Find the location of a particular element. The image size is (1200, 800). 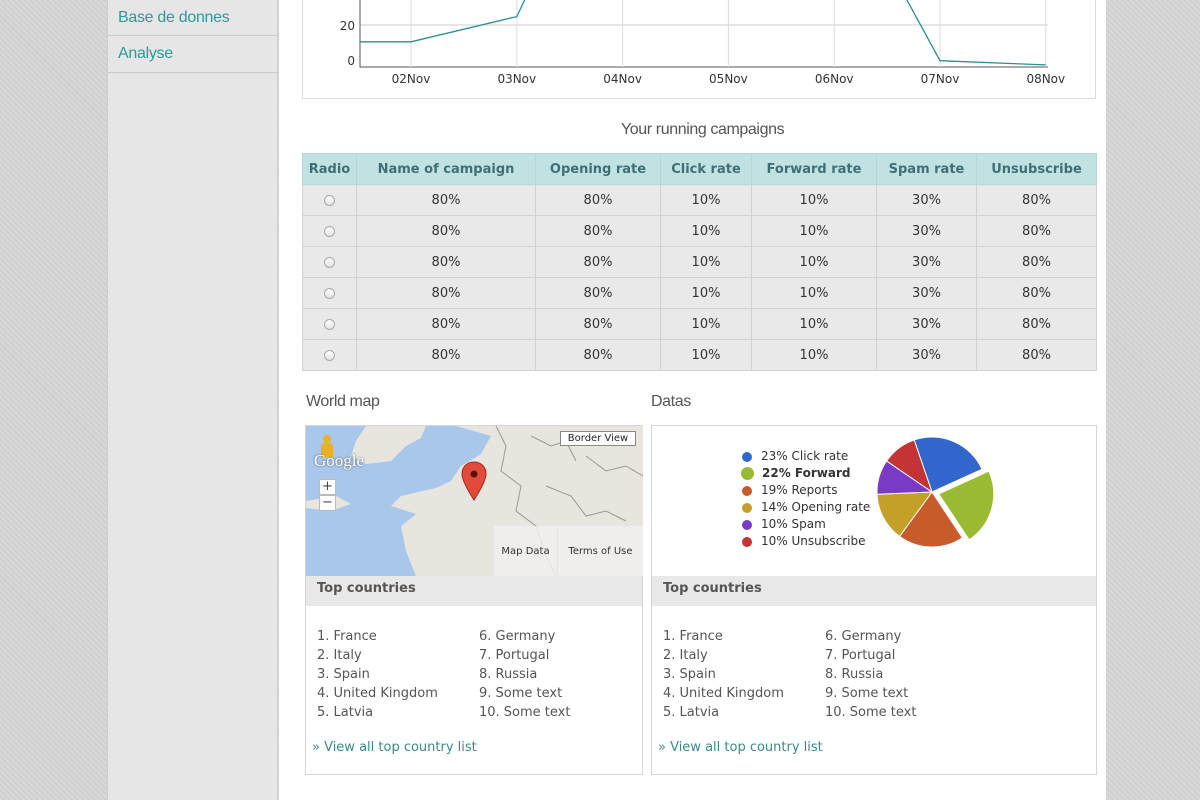

x-tick-label: 02Nov is located at coordinates (411, 79).